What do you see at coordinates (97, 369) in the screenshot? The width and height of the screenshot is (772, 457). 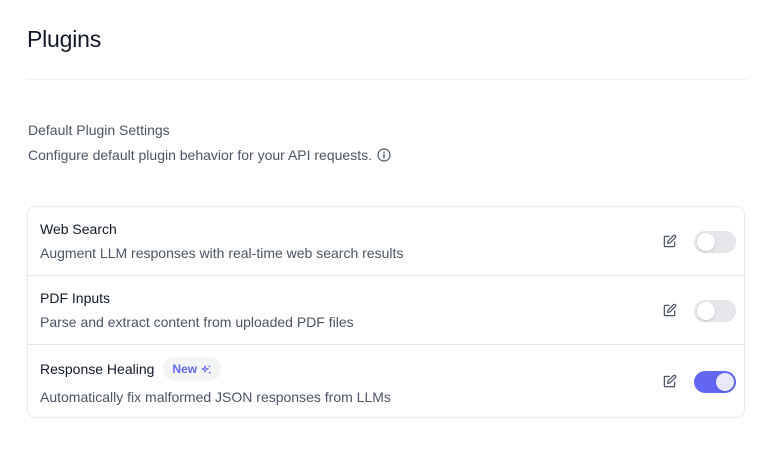 I see `plugin-name: Response Healing` at bounding box center [97, 369].